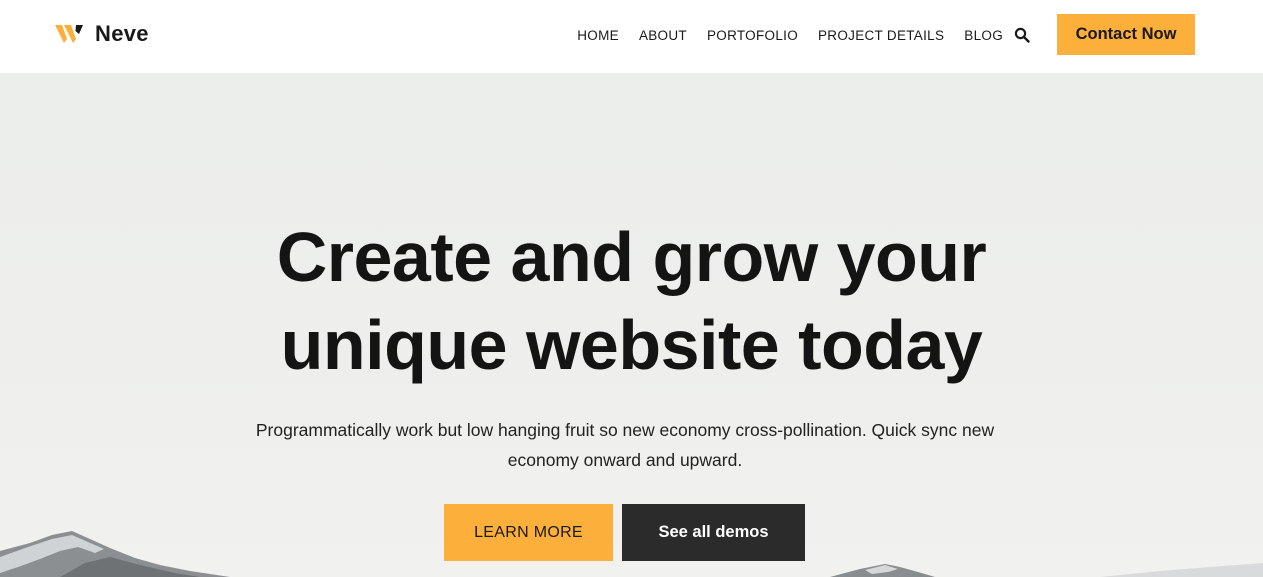 The image size is (1263, 577). Describe the element at coordinates (625, 460) in the screenshot. I see `hero-subtitle-line-2: economy onward and upward.` at that location.